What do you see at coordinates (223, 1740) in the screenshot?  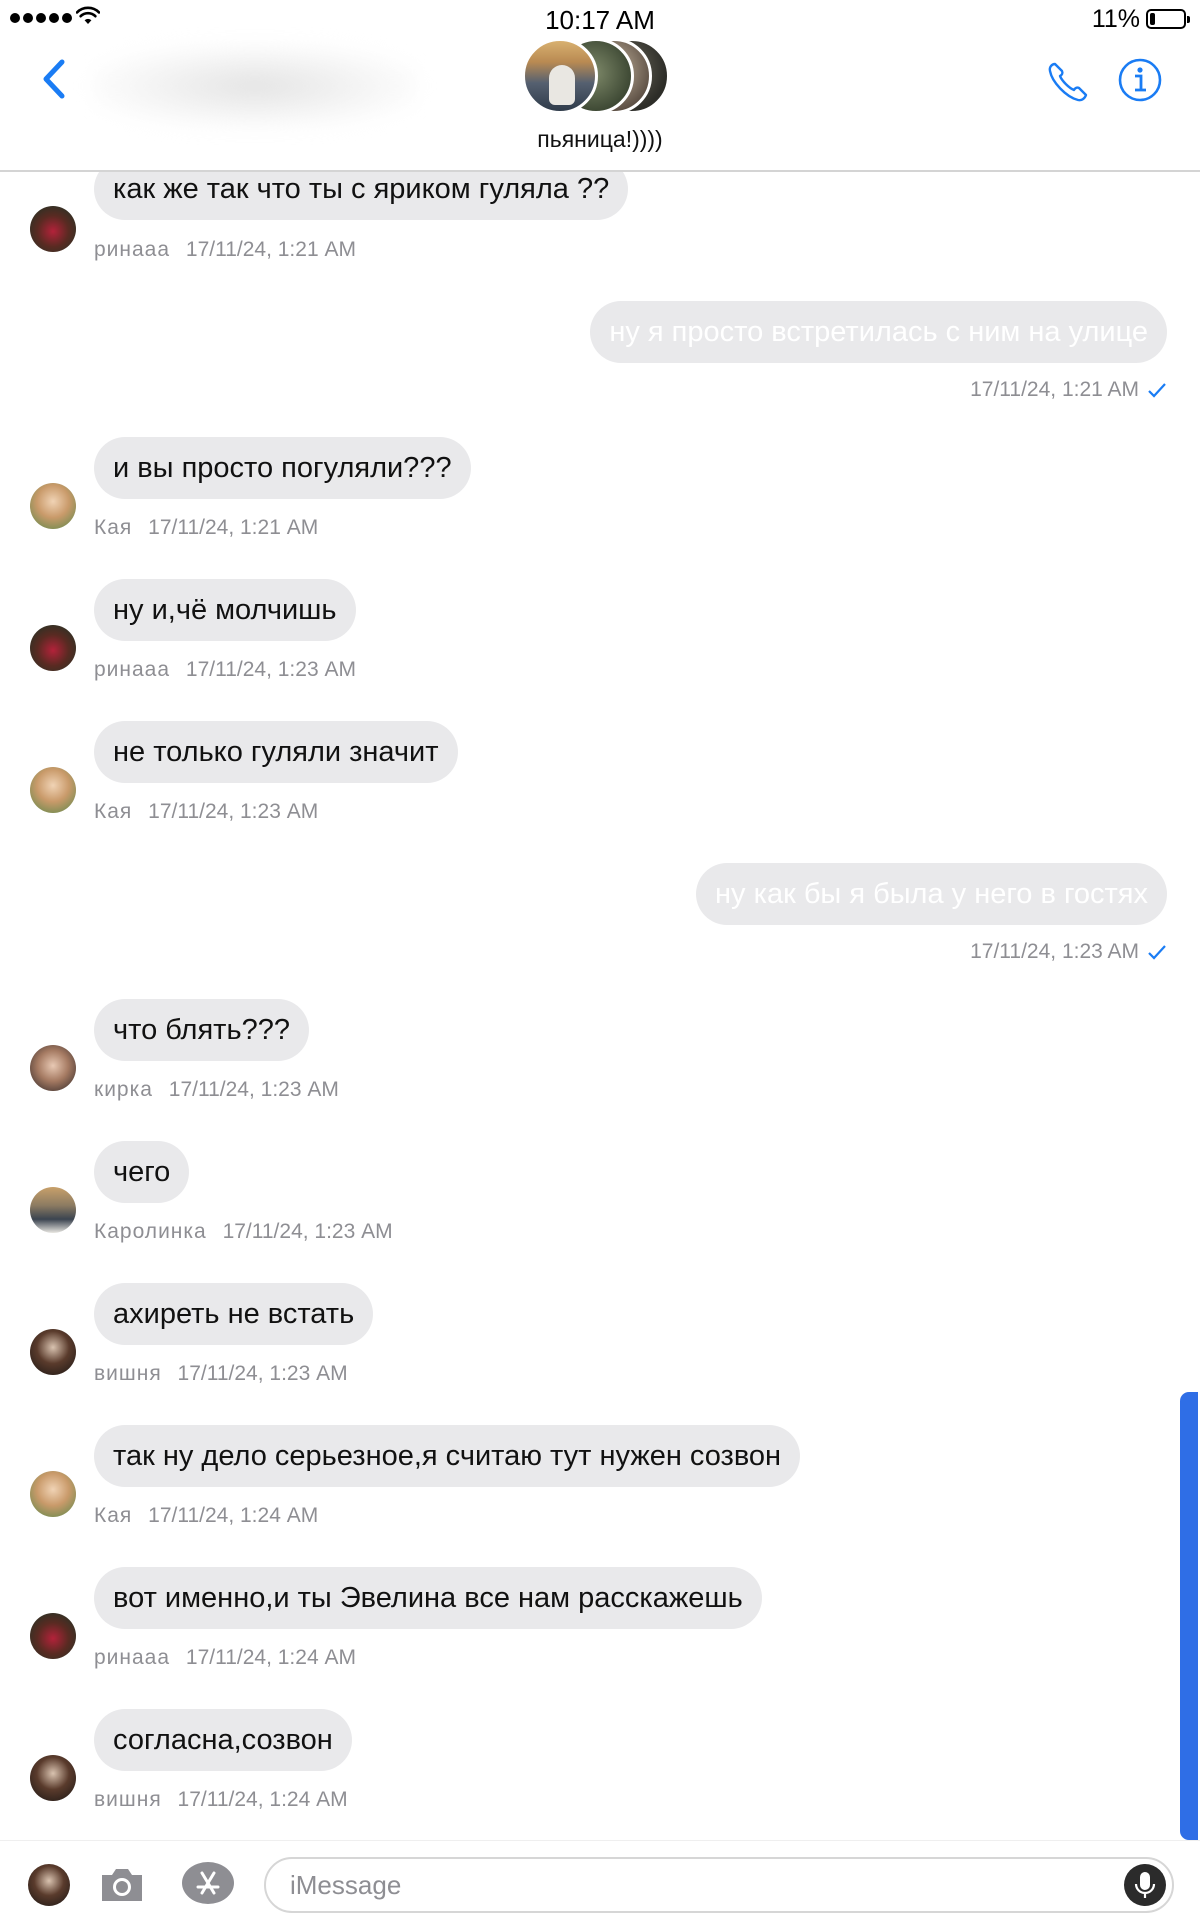 I see `incoming-message-bubble: согласна,созвон` at bounding box center [223, 1740].